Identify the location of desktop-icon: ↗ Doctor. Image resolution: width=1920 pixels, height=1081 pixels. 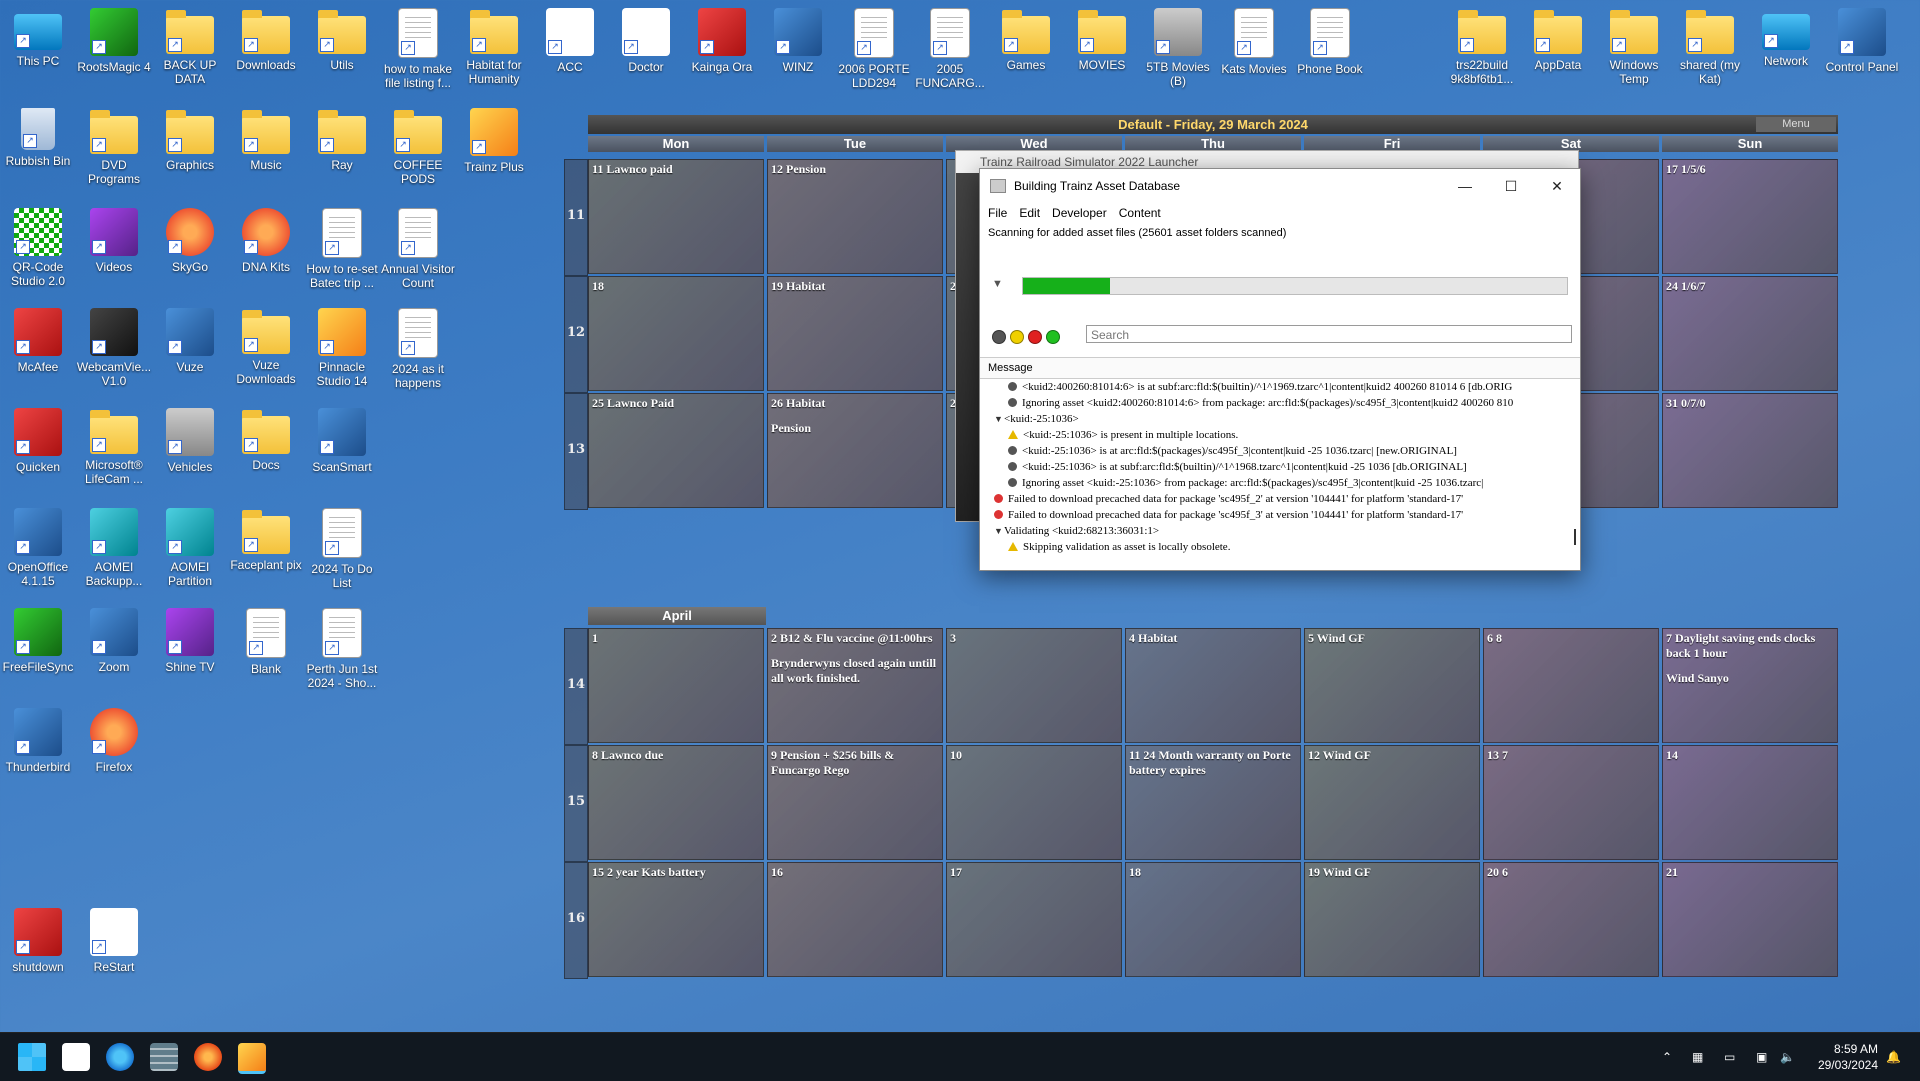
(646, 41).